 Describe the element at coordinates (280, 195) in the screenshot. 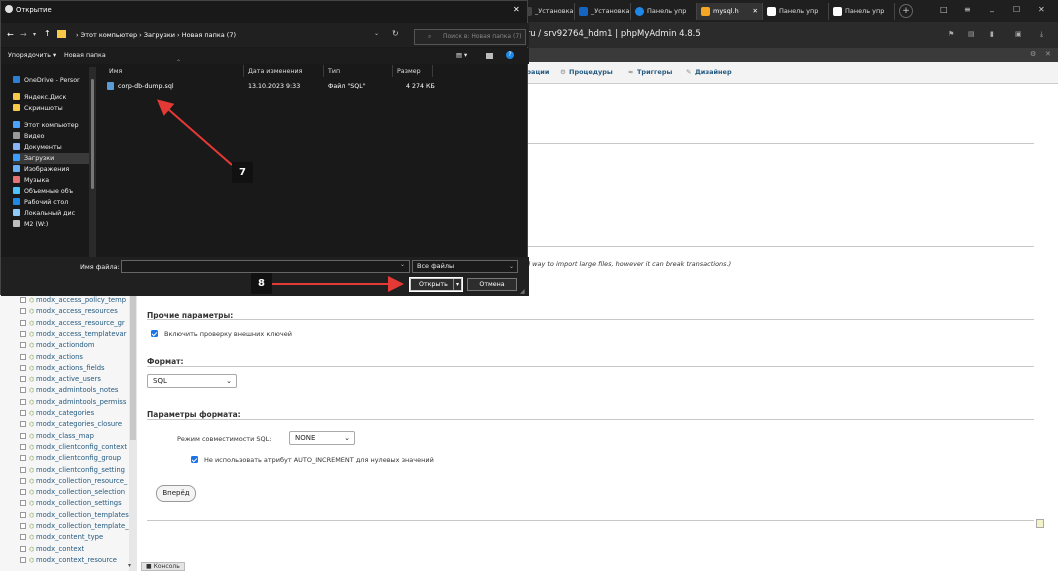

I see `annotation-arrows` at that location.